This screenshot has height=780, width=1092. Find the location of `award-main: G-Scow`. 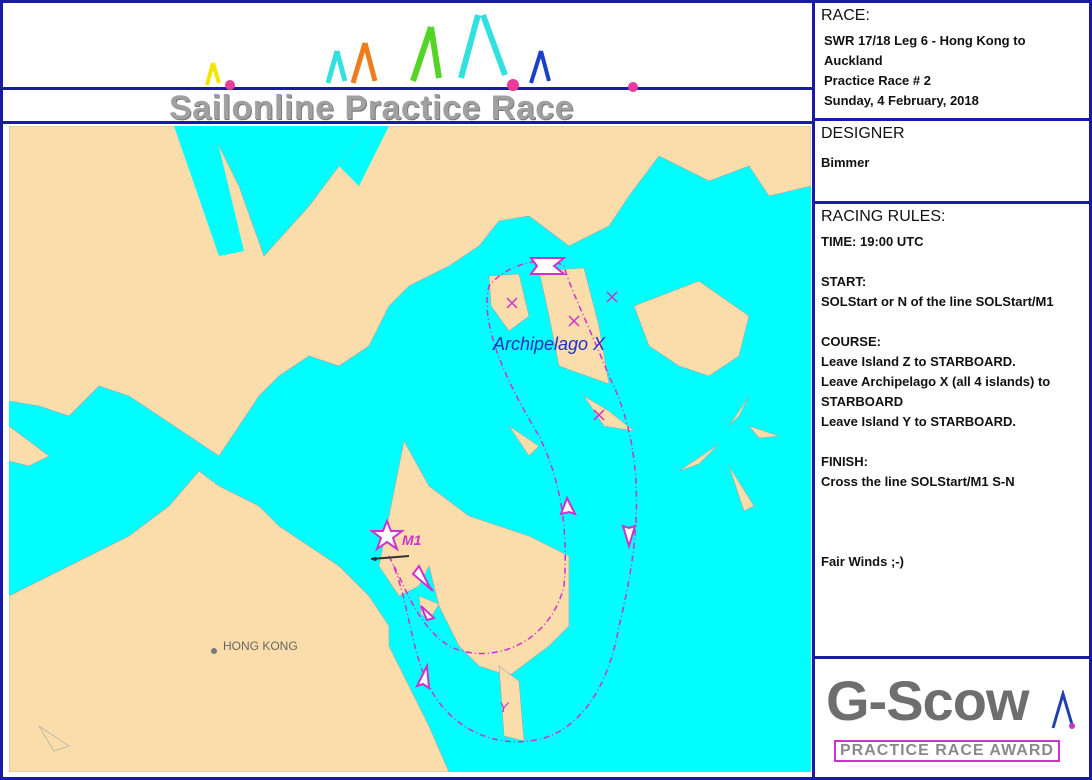

award-main: G-Scow is located at coordinates (927, 700).